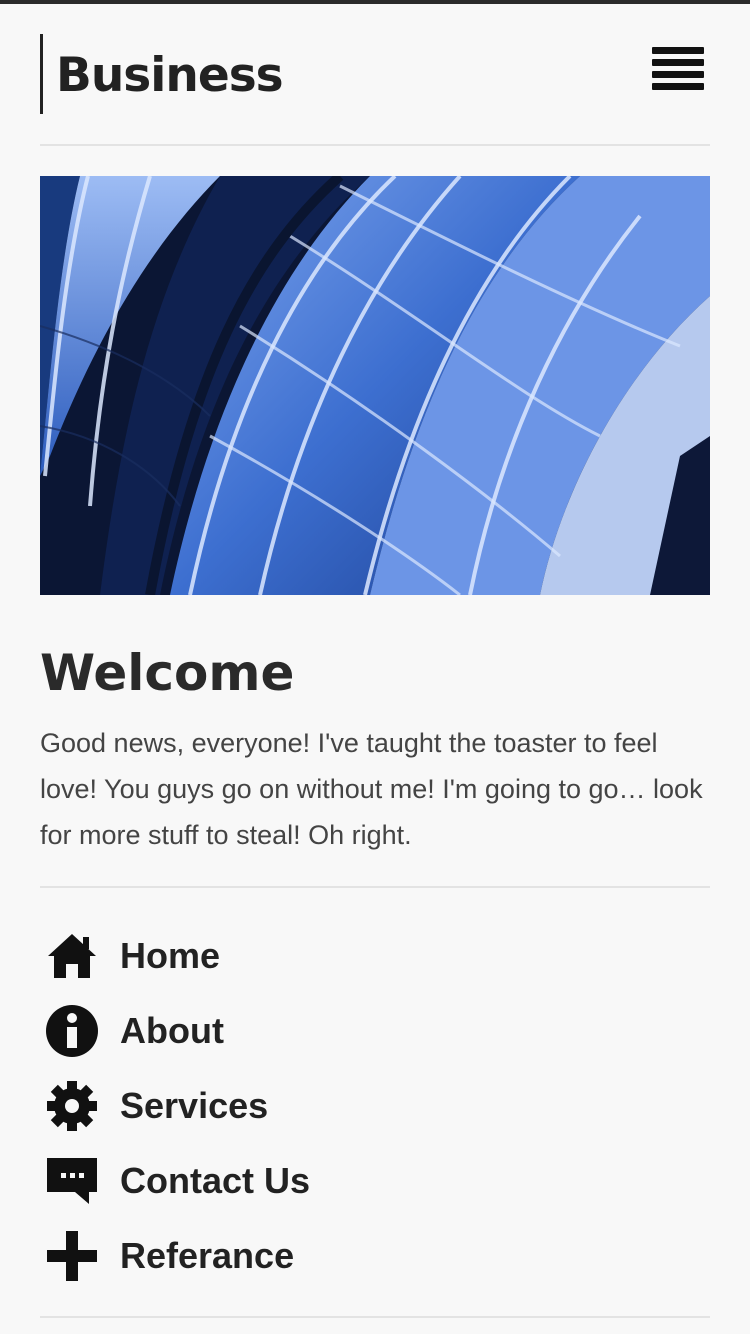 The image size is (750, 1334). What do you see at coordinates (72, 1031) in the screenshot?
I see `info-icon` at bounding box center [72, 1031].